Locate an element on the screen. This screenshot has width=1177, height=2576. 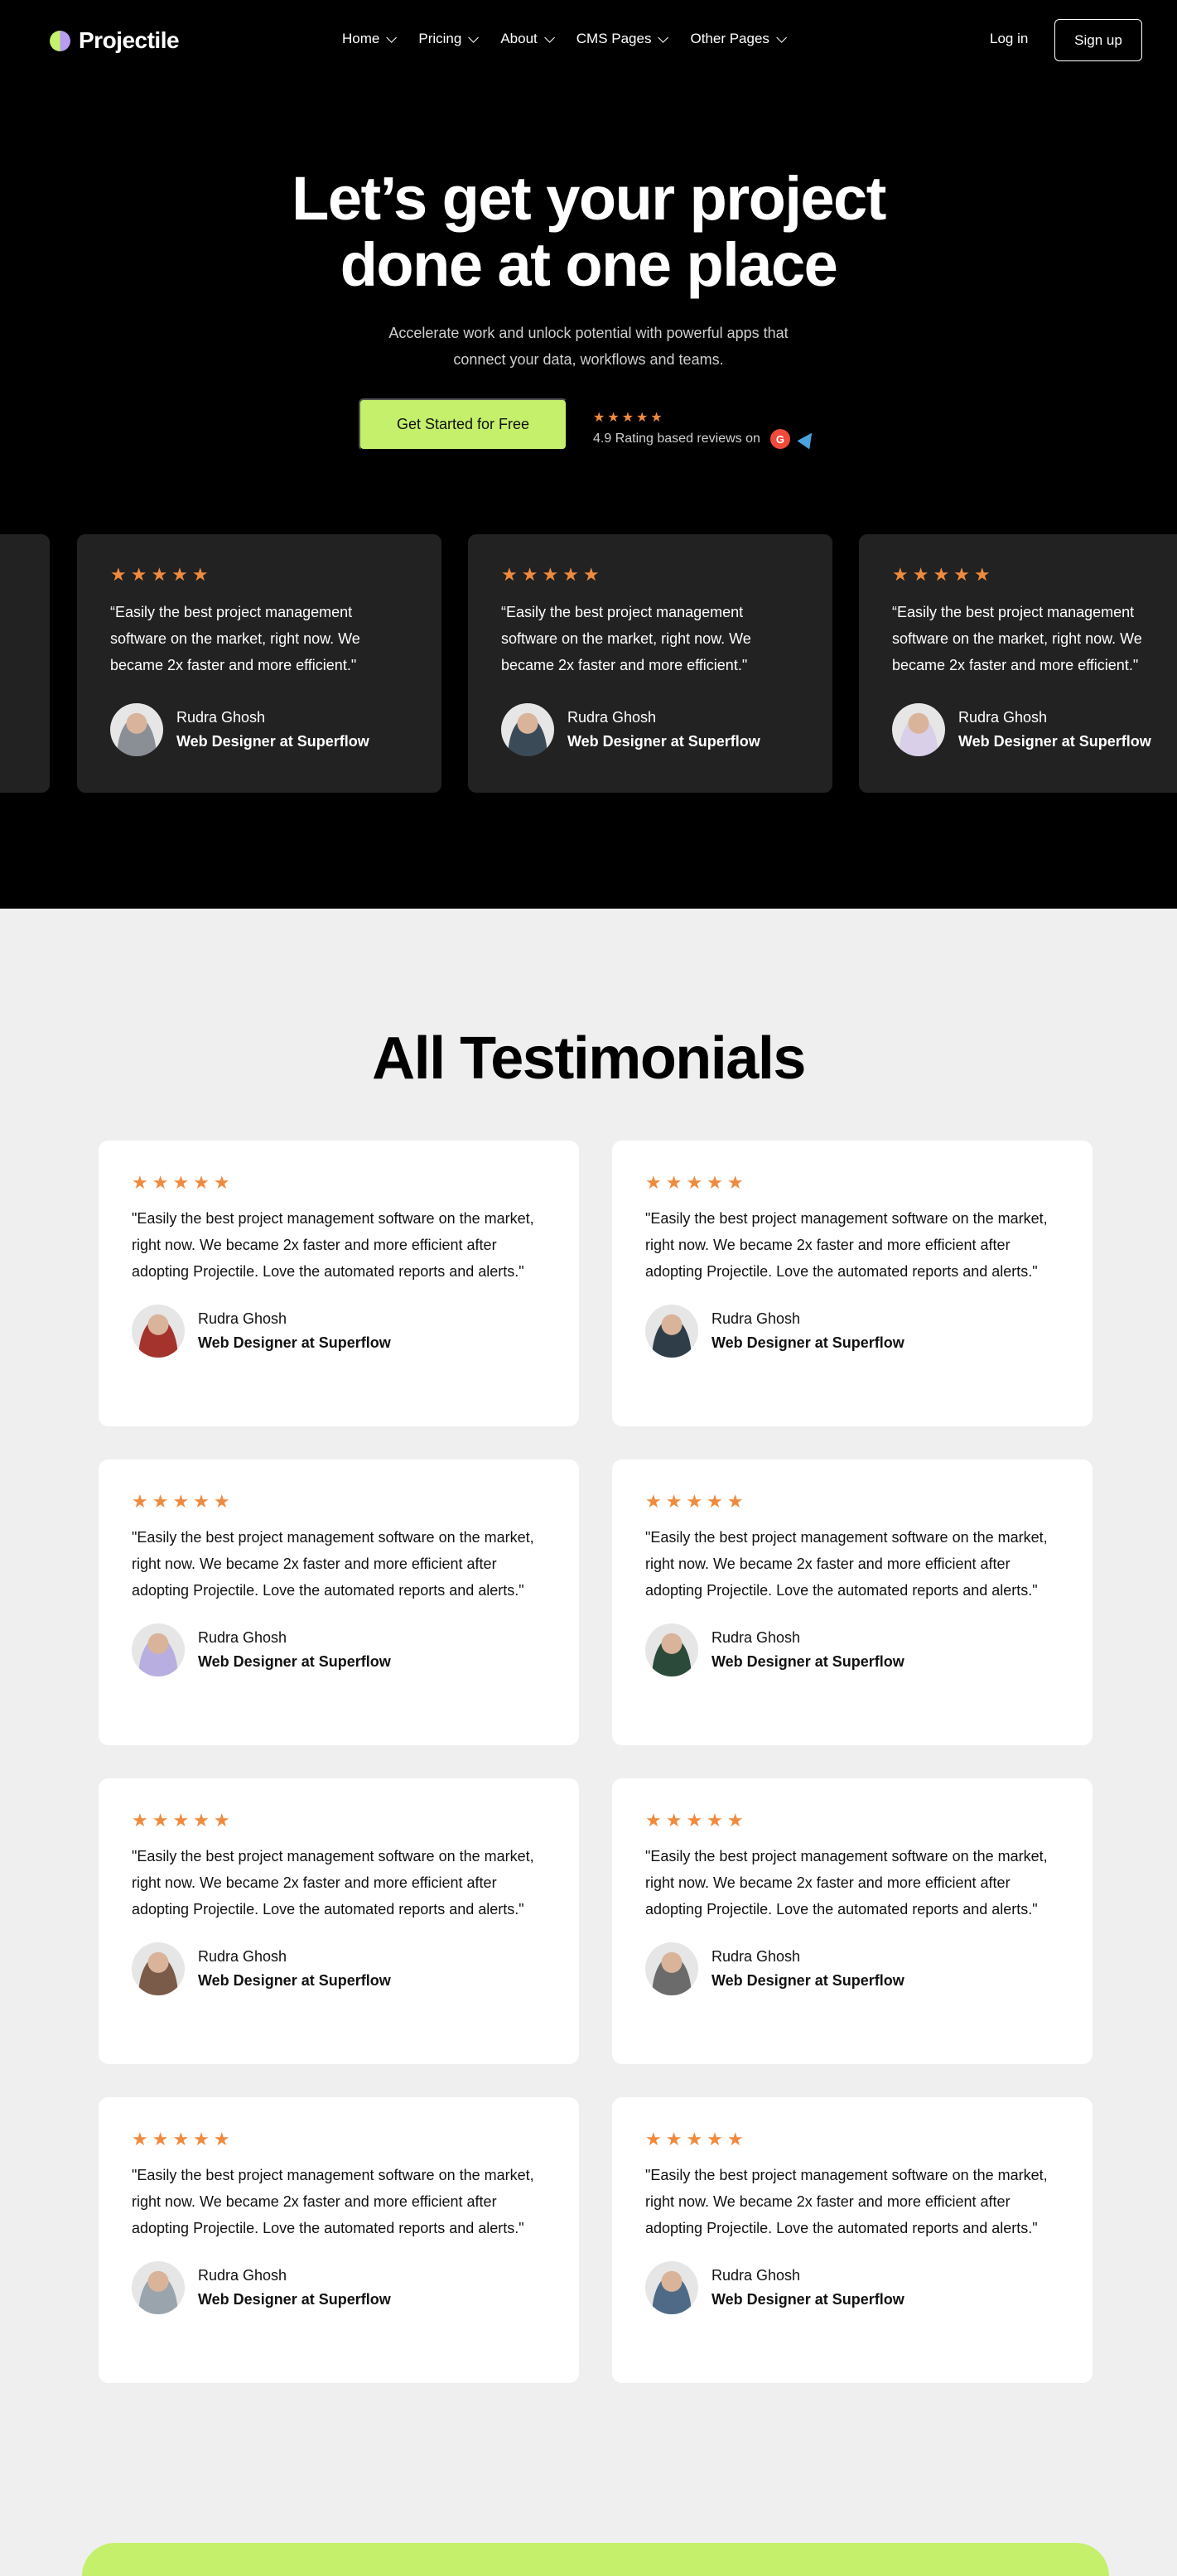
hero-title-line-1: Let’s get your project is located at coordinates (589, 198).